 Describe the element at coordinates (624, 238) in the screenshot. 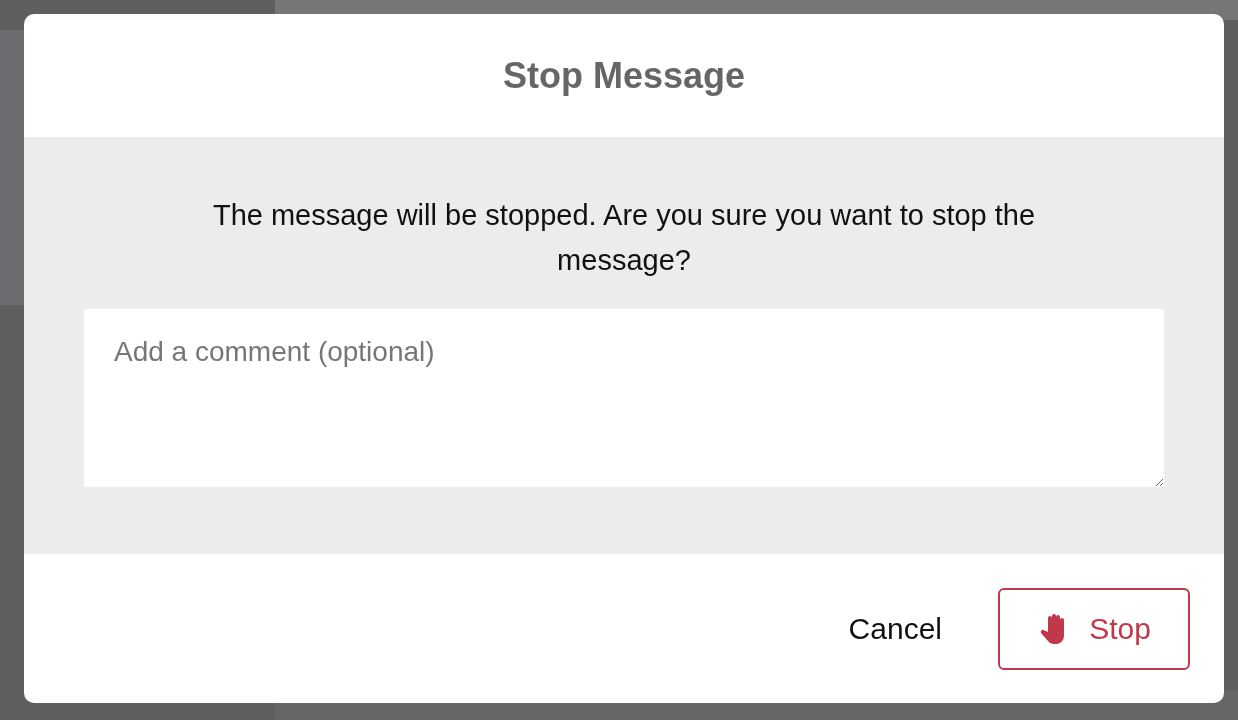

I see `confirmation-message: The message will be stopped. Are you sure you want to stop the message?` at that location.